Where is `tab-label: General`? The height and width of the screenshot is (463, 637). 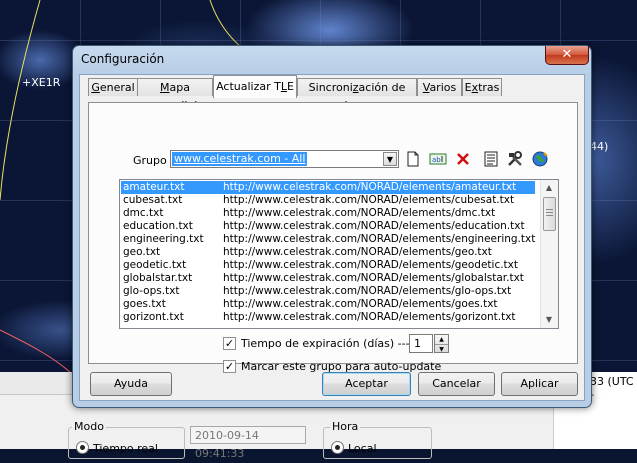
tab-label: General is located at coordinates (113, 87).